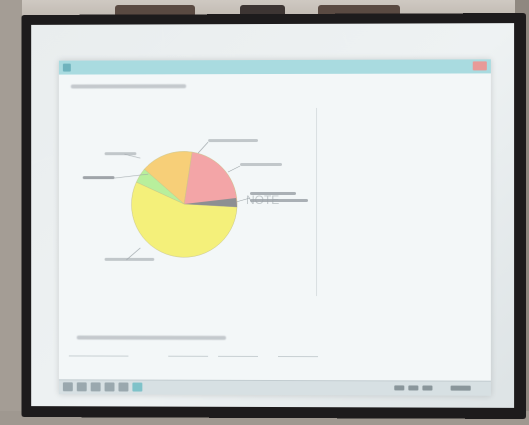  What do you see at coordinates (479, 66) in the screenshot?
I see `close-button` at bounding box center [479, 66].